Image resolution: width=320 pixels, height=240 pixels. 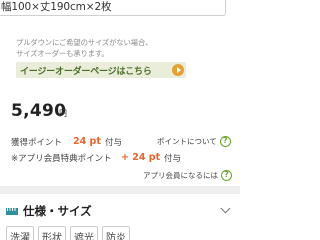 What do you see at coordinates (61, 159) in the screenshot?
I see `app-points-label: ※アプリ会員特典ポイント` at bounding box center [61, 159].